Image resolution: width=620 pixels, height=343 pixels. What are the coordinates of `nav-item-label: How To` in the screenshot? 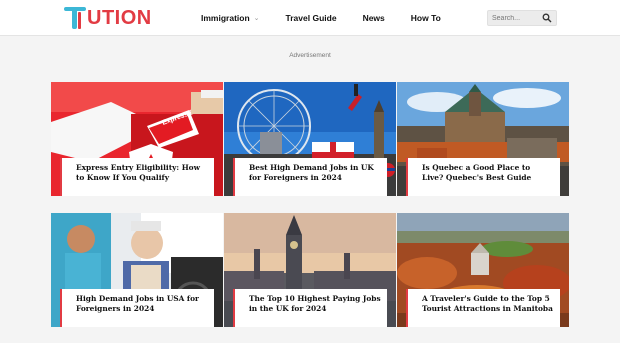 It's located at (425, 18).